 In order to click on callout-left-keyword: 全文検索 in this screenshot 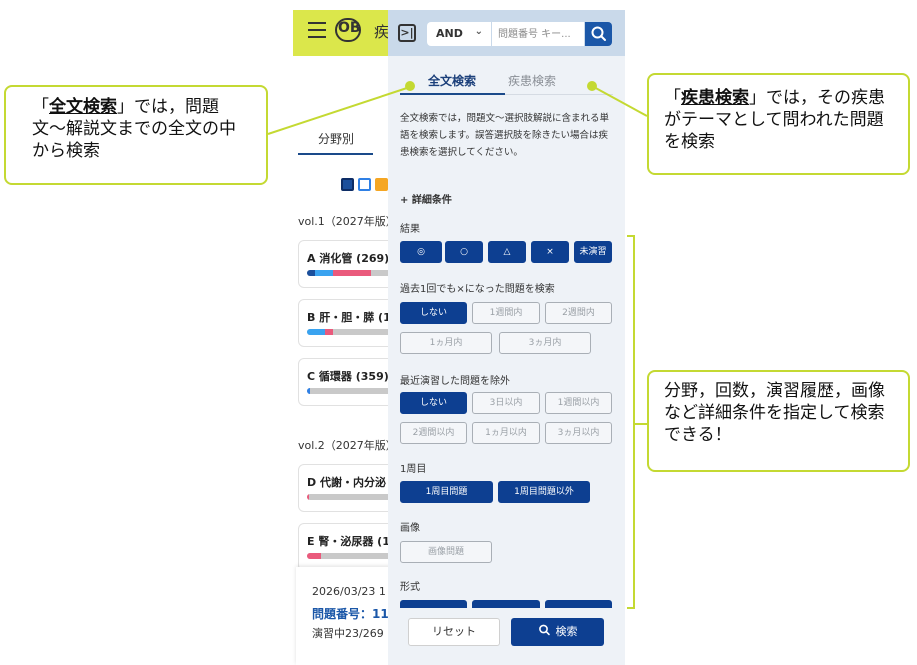, I will do `click(83, 107)`.